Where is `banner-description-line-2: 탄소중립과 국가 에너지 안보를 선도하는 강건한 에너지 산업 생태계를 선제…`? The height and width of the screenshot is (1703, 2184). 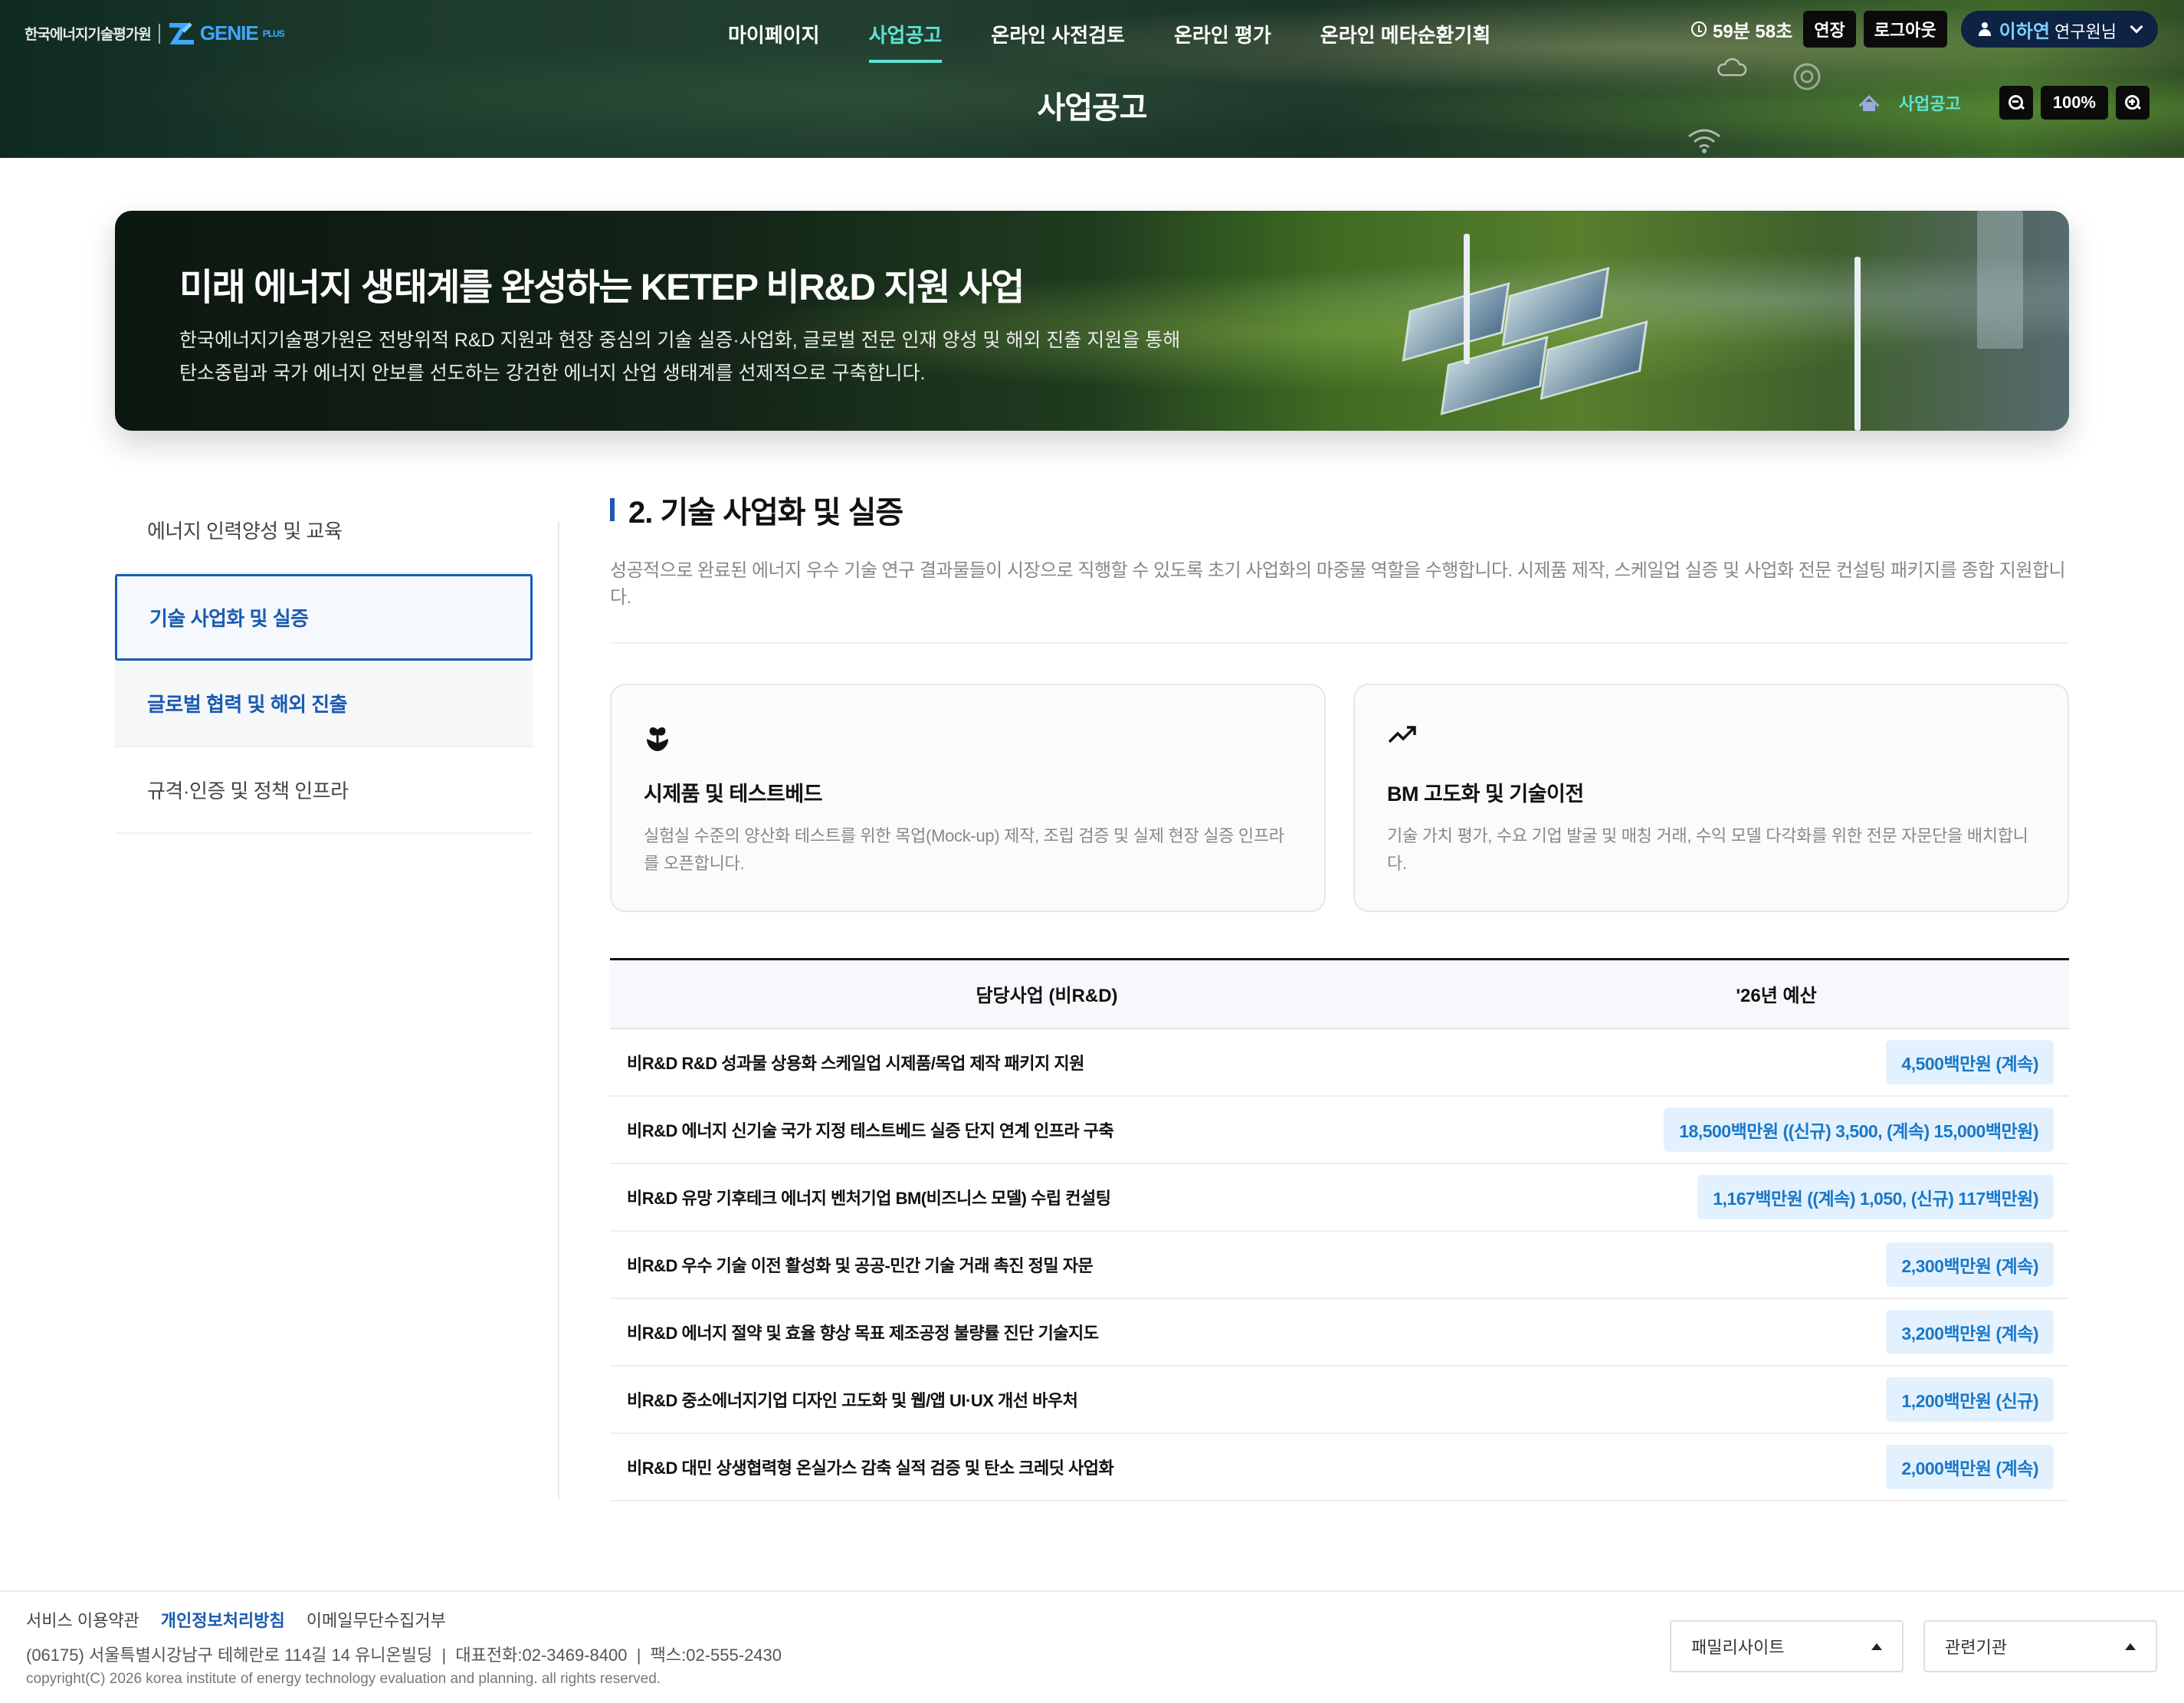 banner-description-line-2: 탄소중립과 국가 에너지 안보를 선도하는 강건한 에너지 산업 생태계를 선제… is located at coordinates (552, 373).